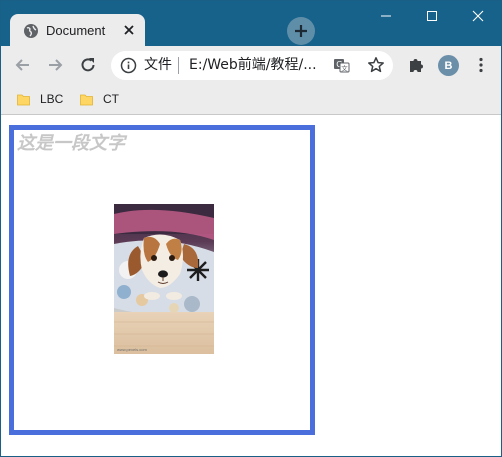  I want to click on svg-text: 文, so click(344, 68).